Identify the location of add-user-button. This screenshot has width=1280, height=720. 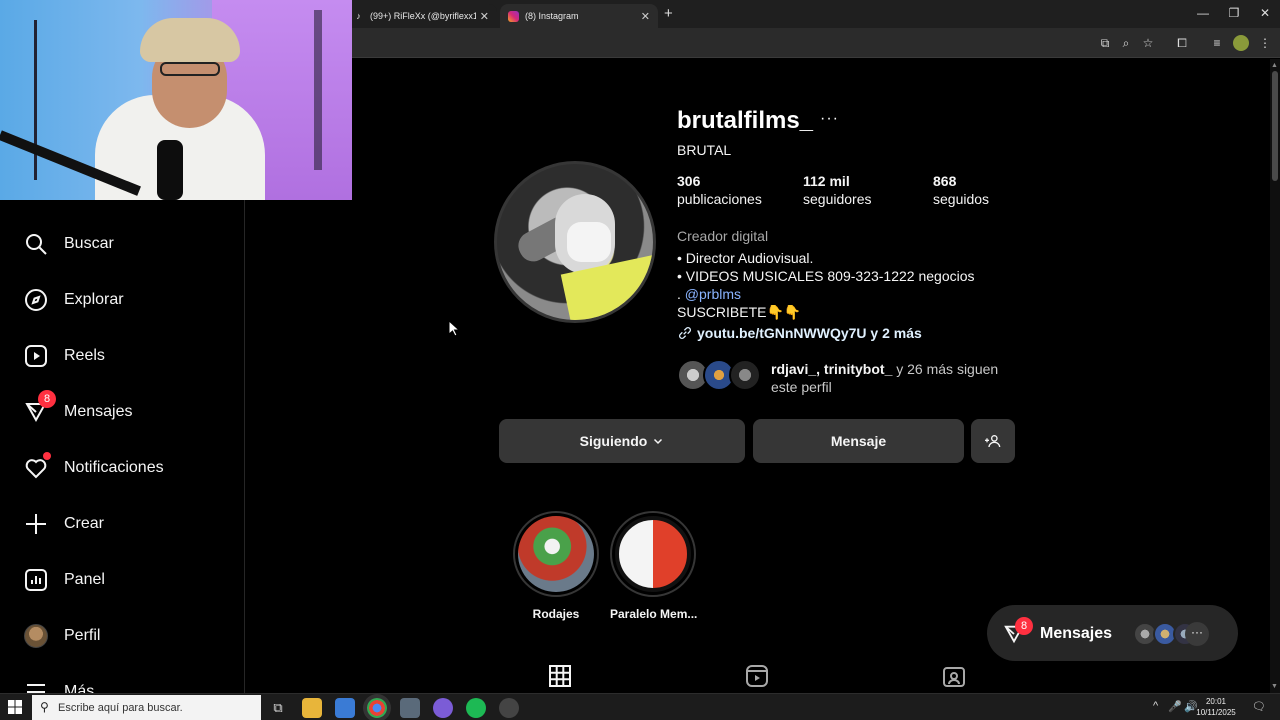
(993, 441).